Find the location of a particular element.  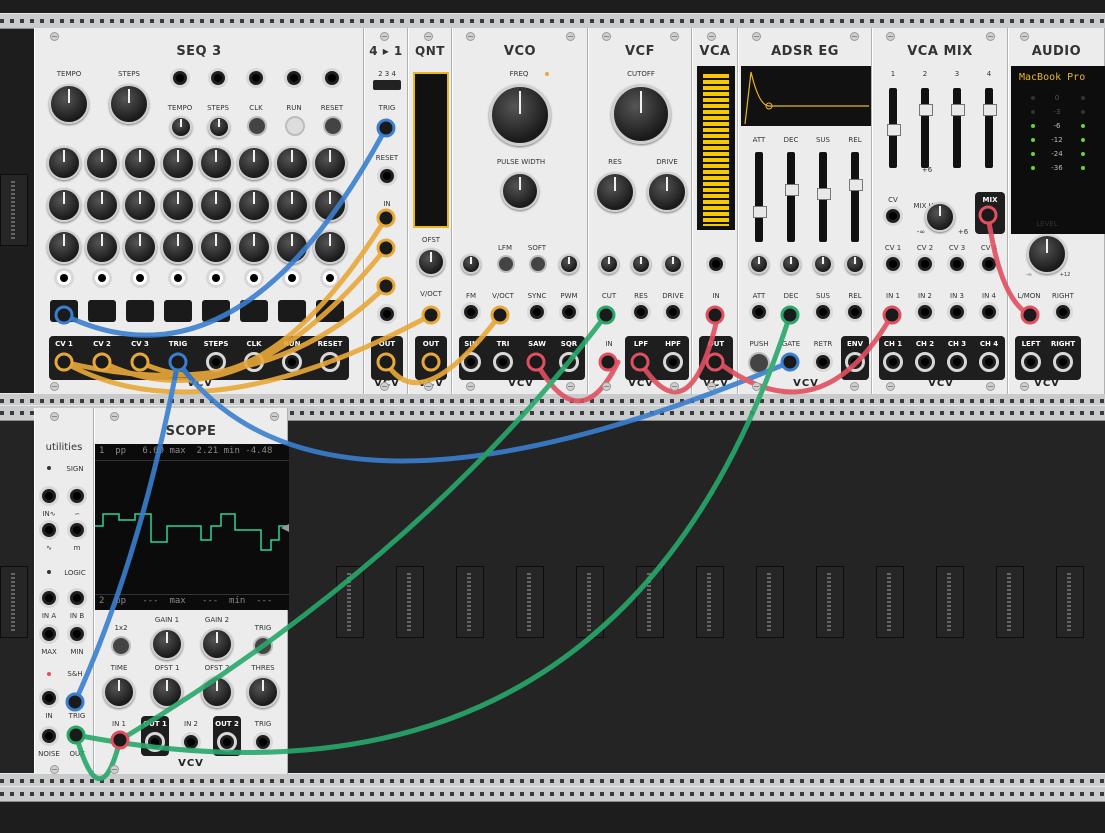

reset-in-jack is located at coordinates (332, 78).